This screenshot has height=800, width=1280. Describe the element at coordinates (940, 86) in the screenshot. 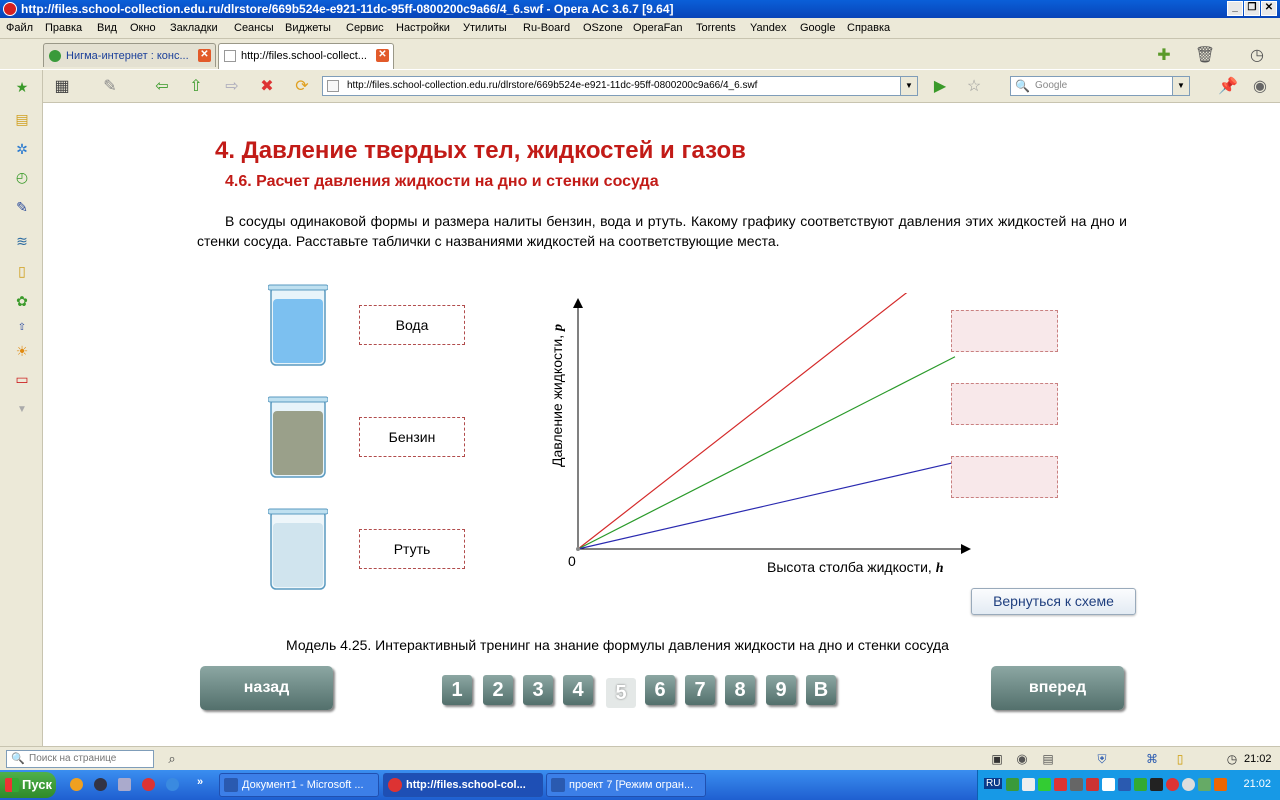

I see `go-icon: ▶` at that location.